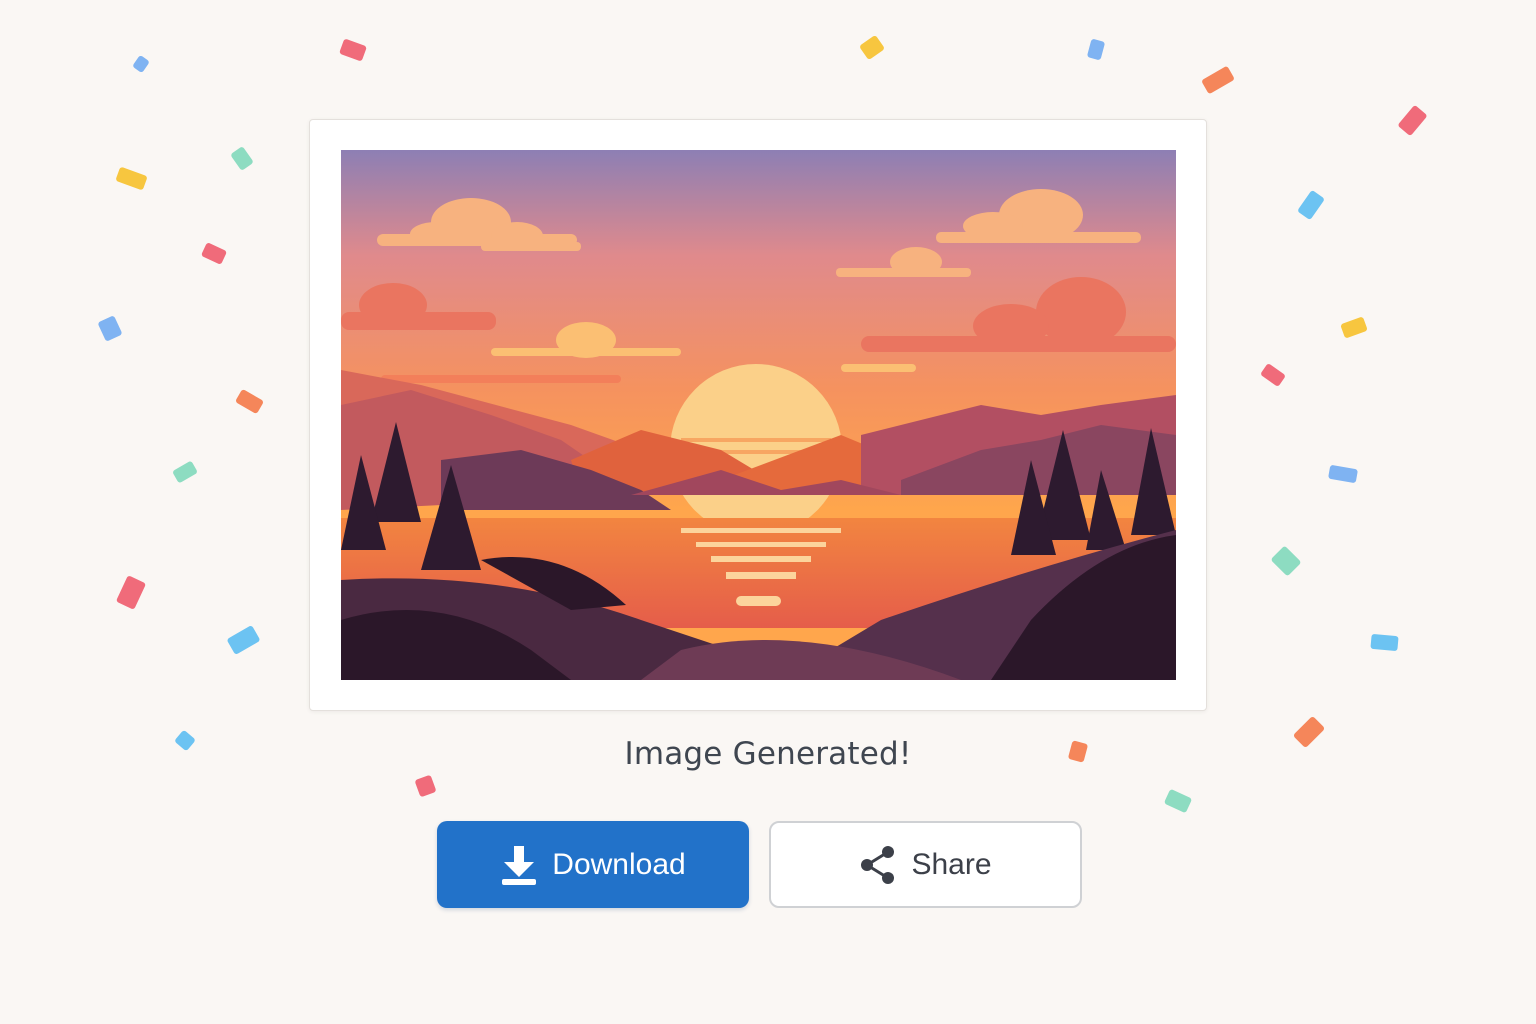 The width and height of the screenshot is (1536, 1024). I want to click on share-button: Share, so click(925, 864).